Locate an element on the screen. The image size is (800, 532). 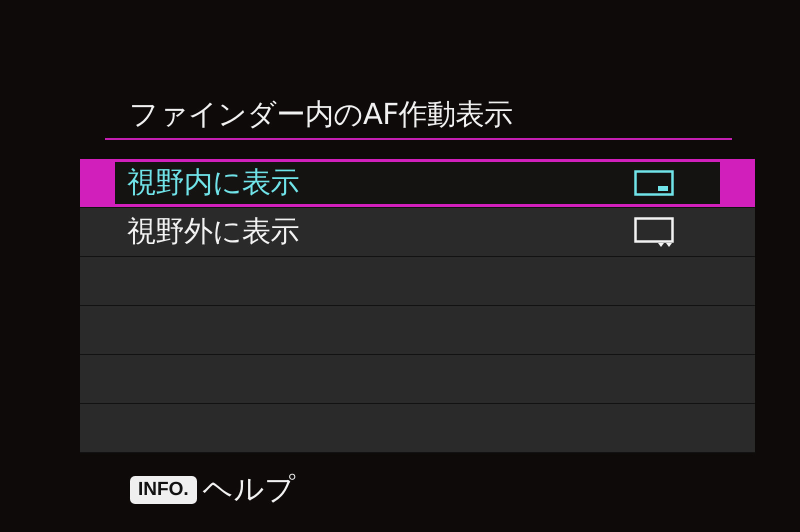
menu-title: ファインダー内のAF作動表示 is located at coordinates (321, 114).